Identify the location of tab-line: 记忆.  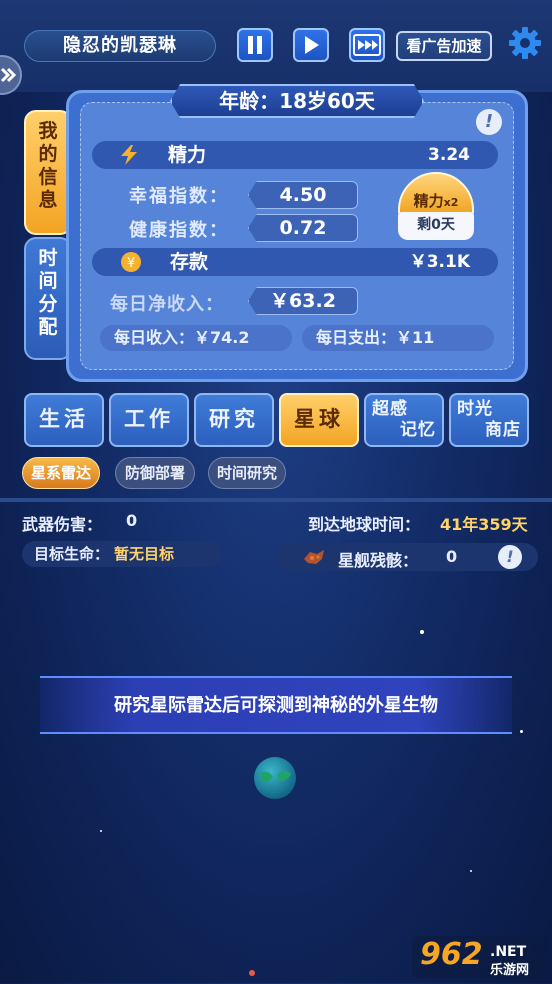
(418, 430).